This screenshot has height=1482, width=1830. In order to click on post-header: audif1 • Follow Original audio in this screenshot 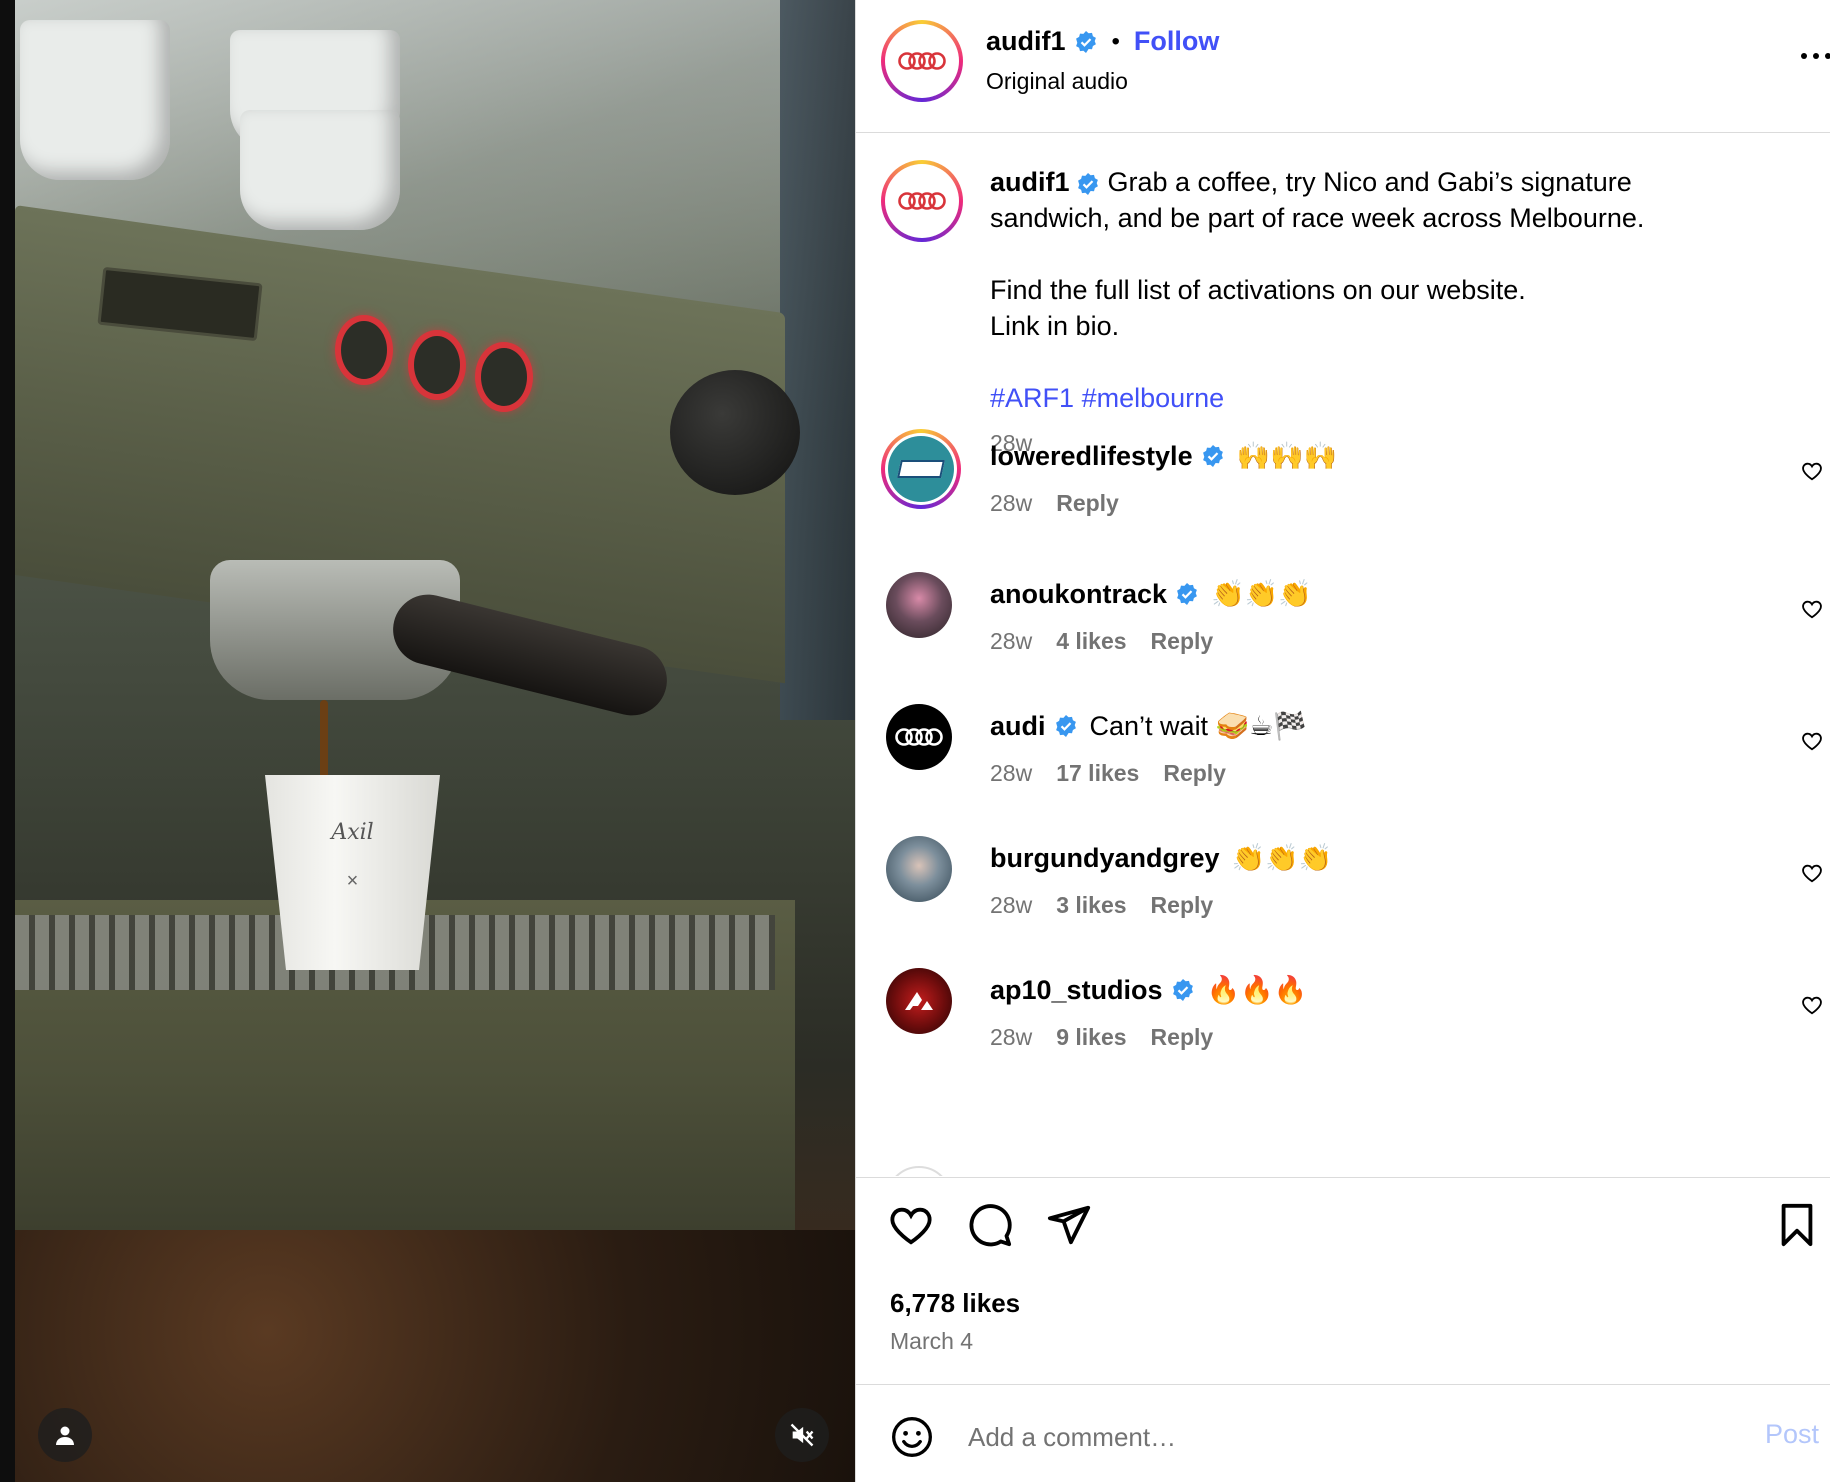, I will do `click(1343, 66)`.